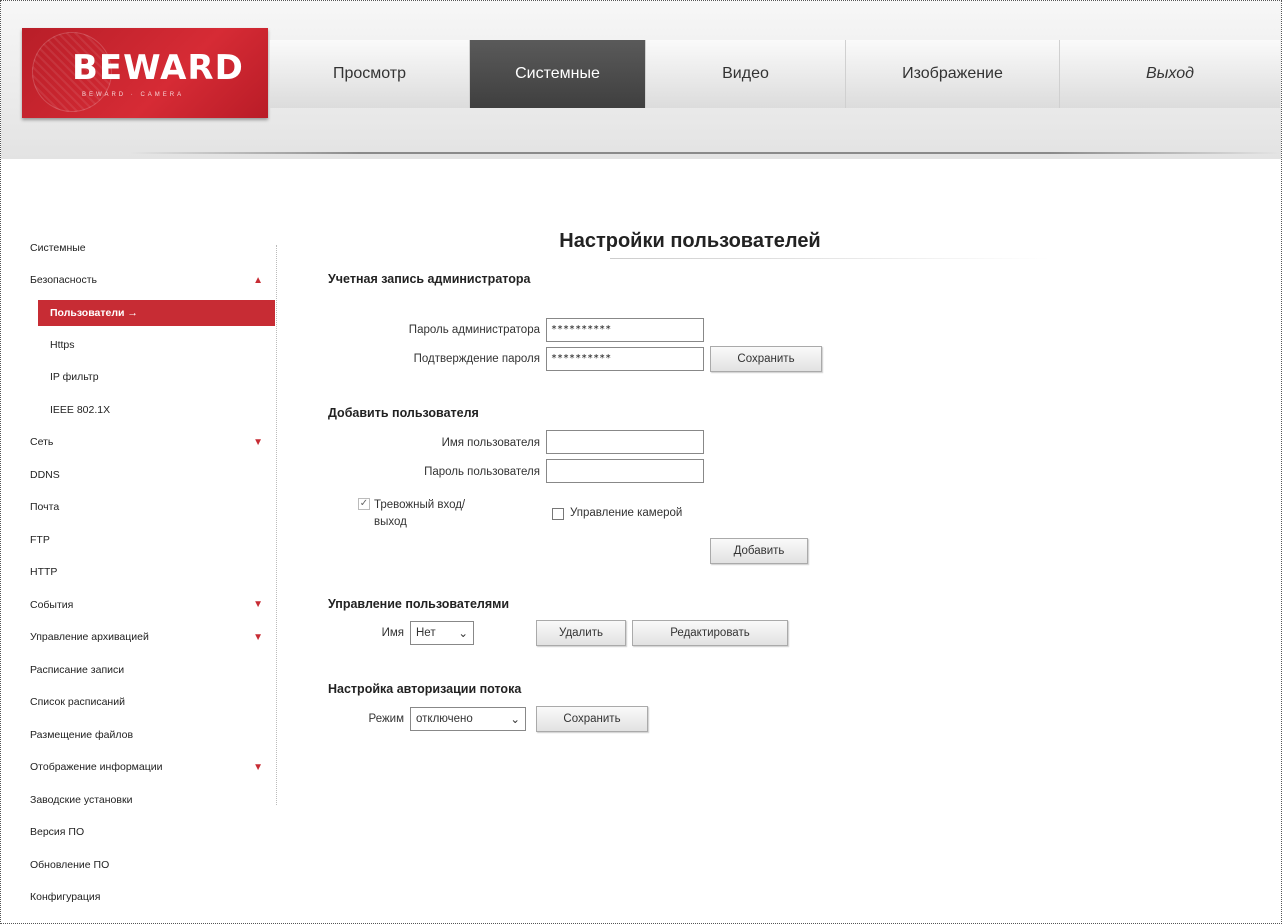 The image size is (1282, 924). What do you see at coordinates (625, 471) in the screenshot?
I see `user-password-input` at bounding box center [625, 471].